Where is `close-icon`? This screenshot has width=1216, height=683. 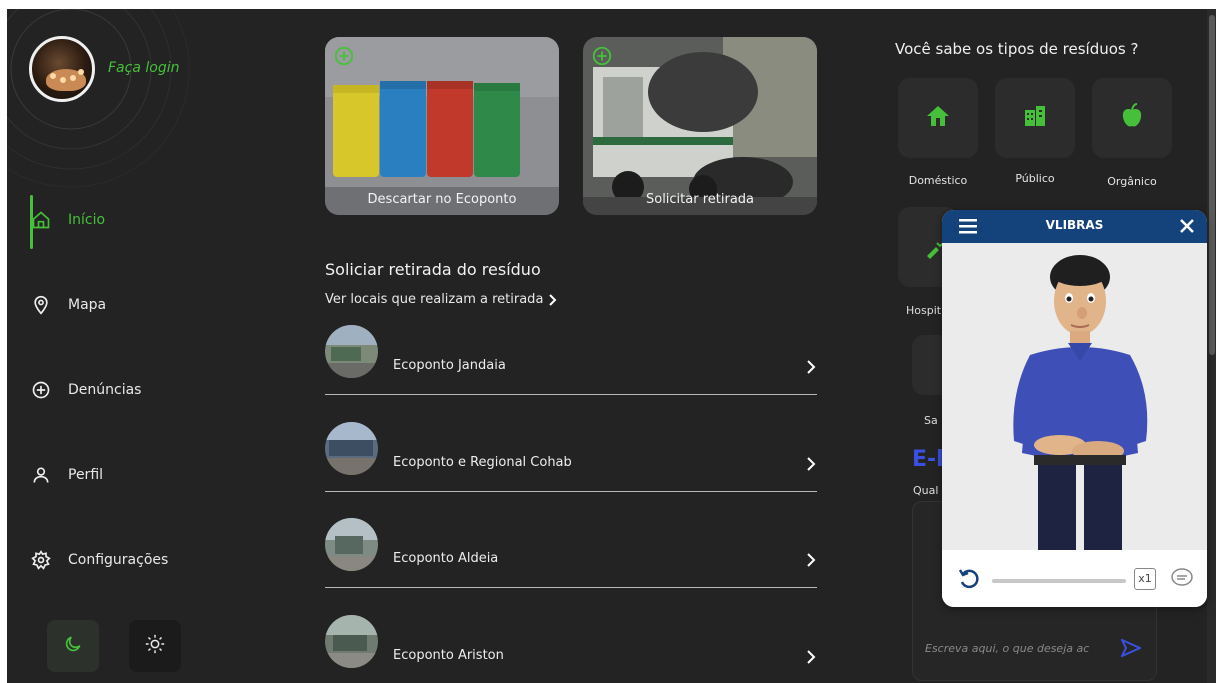 close-icon is located at coordinates (1187, 228).